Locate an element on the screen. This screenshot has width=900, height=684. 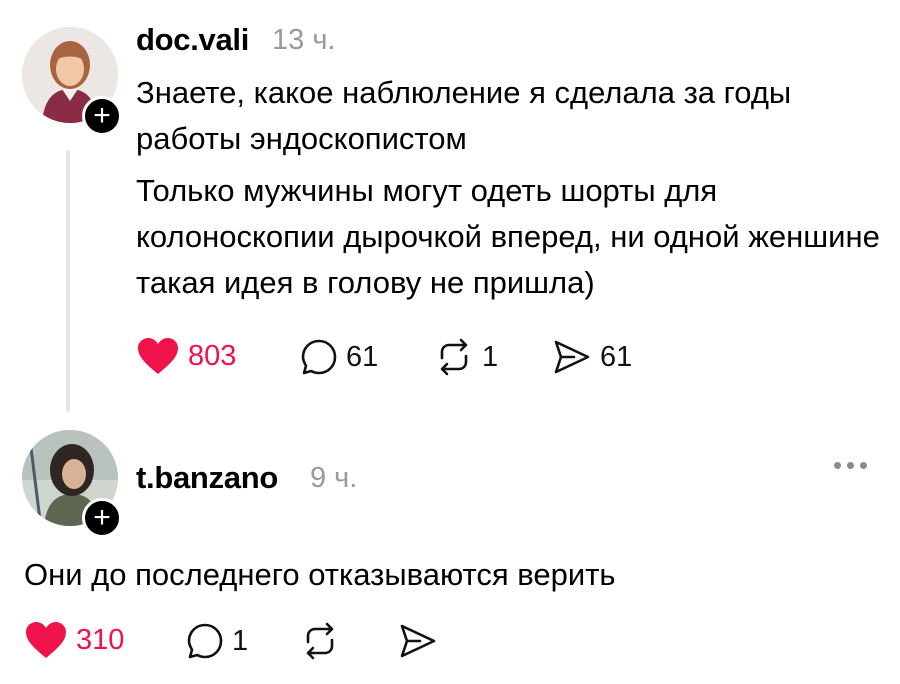
like-count: 803 is located at coordinates (212, 355).